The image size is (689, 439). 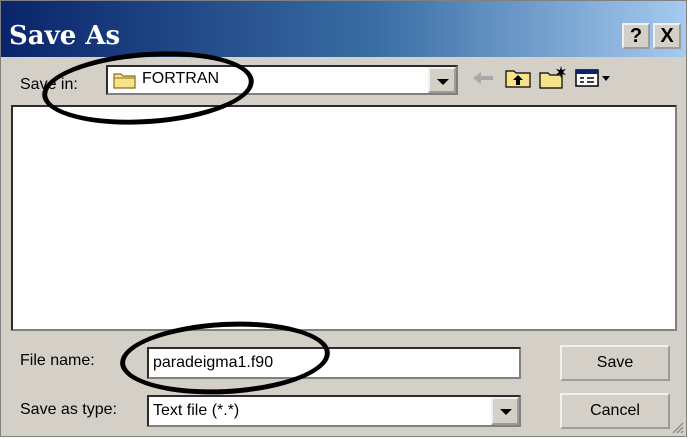 What do you see at coordinates (636, 36) in the screenshot?
I see `help-button: ?` at bounding box center [636, 36].